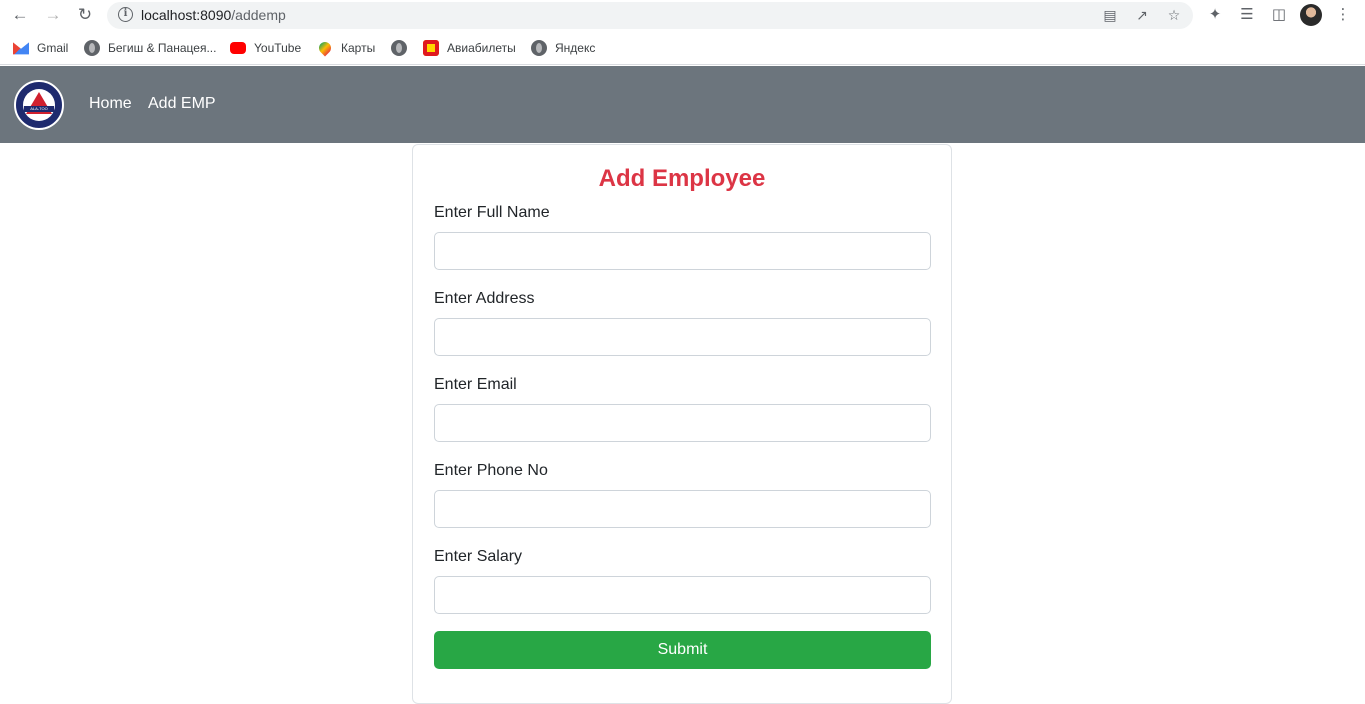 This screenshot has height=704, width=1365. I want to click on email-input, so click(682, 423).